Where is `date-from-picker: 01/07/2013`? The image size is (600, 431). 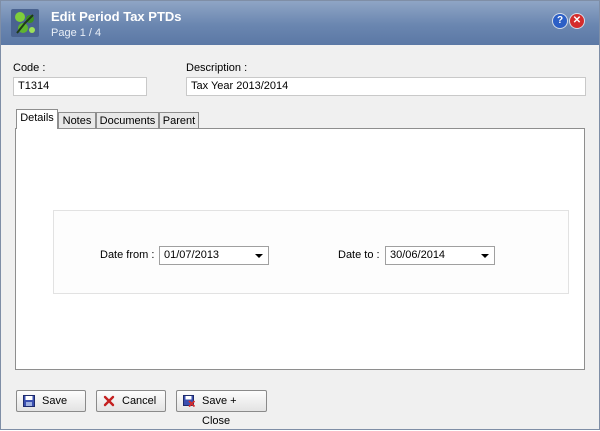
date-from-picker: 01/07/2013 is located at coordinates (214, 255).